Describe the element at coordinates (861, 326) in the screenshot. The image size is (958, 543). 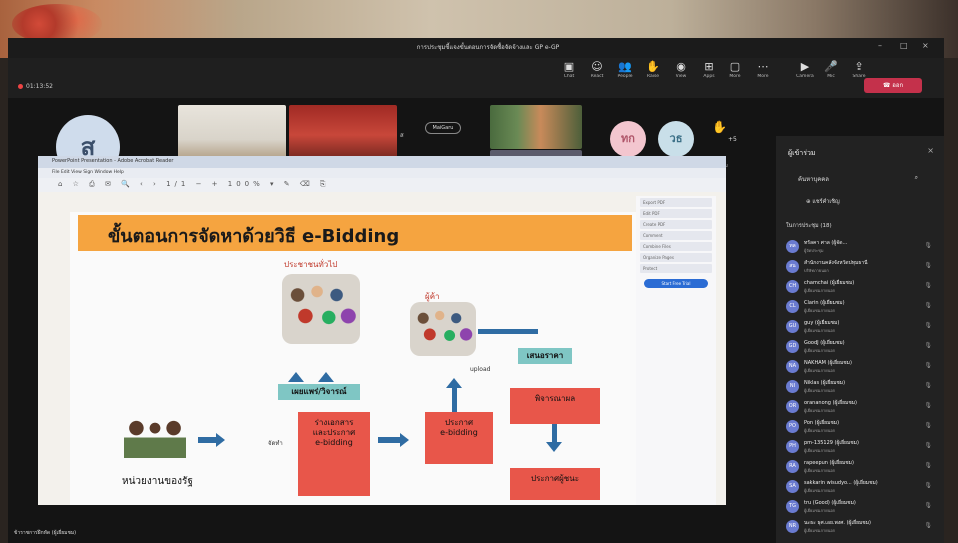
I see `list-item: GU guy (ผู้เยี่ยมชม) ผู้เยี่ยมชมภายนอก 🎙` at that location.